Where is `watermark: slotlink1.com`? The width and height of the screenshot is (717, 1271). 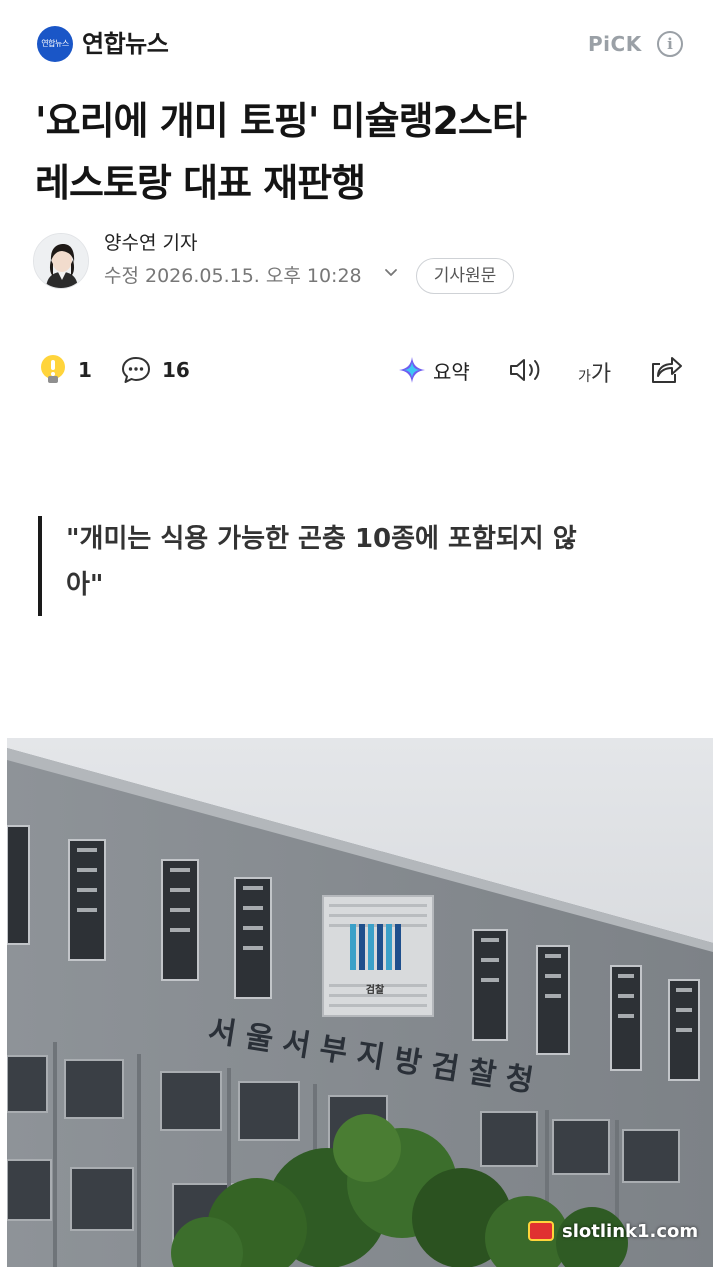
watermark: slotlink1.com is located at coordinates (613, 1231).